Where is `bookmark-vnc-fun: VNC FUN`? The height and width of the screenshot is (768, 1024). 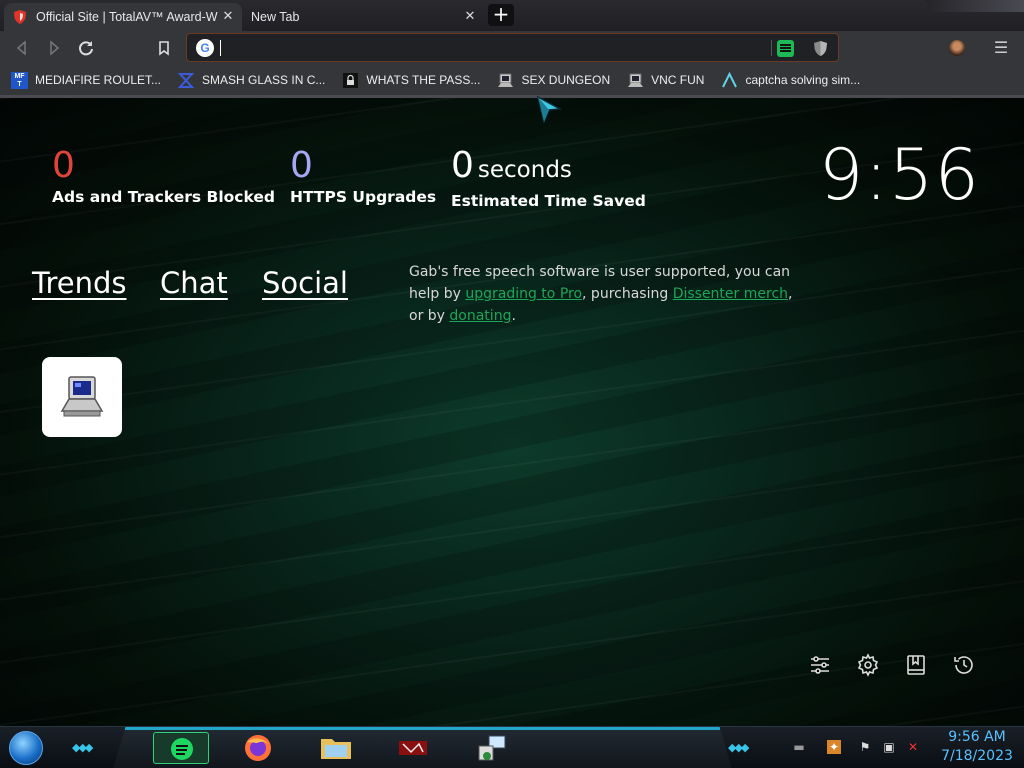
bookmark-vnc-fun: VNC FUN is located at coordinates (665, 80).